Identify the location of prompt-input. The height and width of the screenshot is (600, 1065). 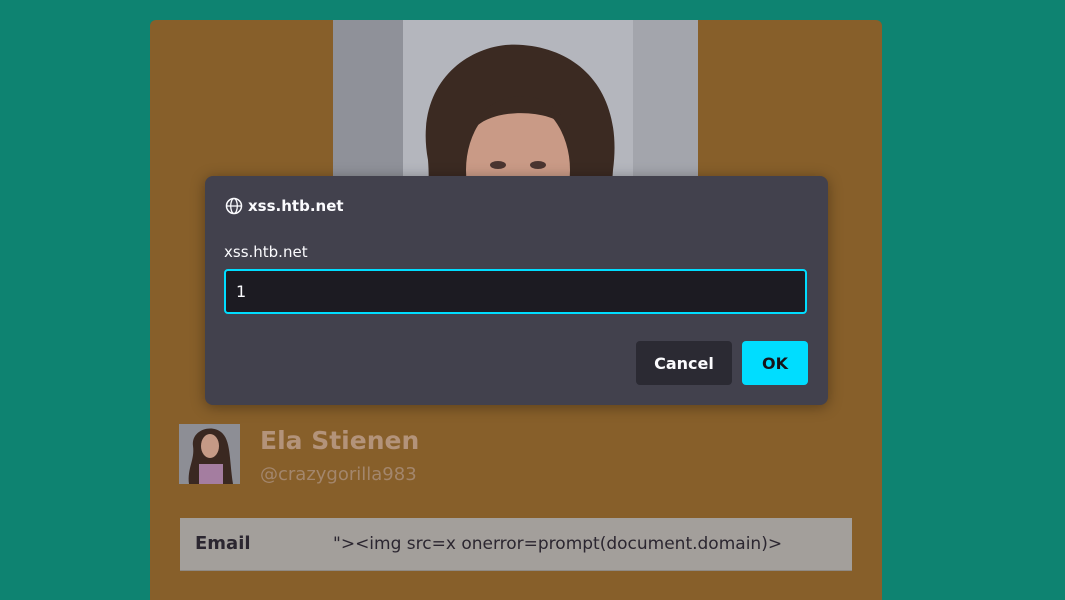
(515, 291).